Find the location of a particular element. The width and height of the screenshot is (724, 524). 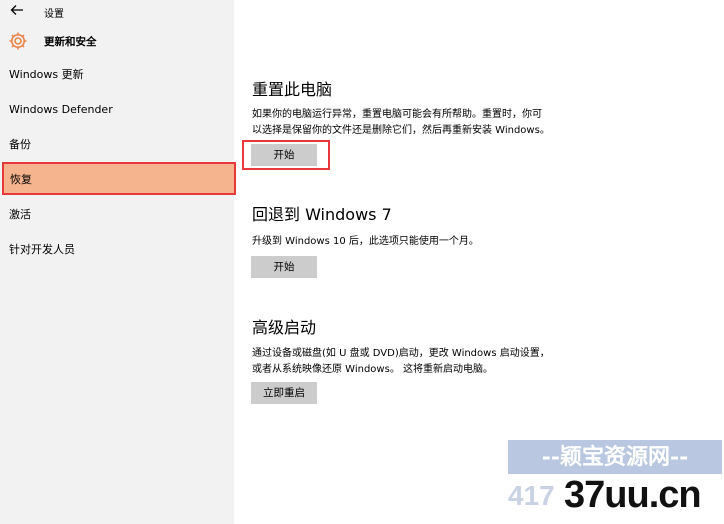

app-title: 设置 is located at coordinates (54, 14).